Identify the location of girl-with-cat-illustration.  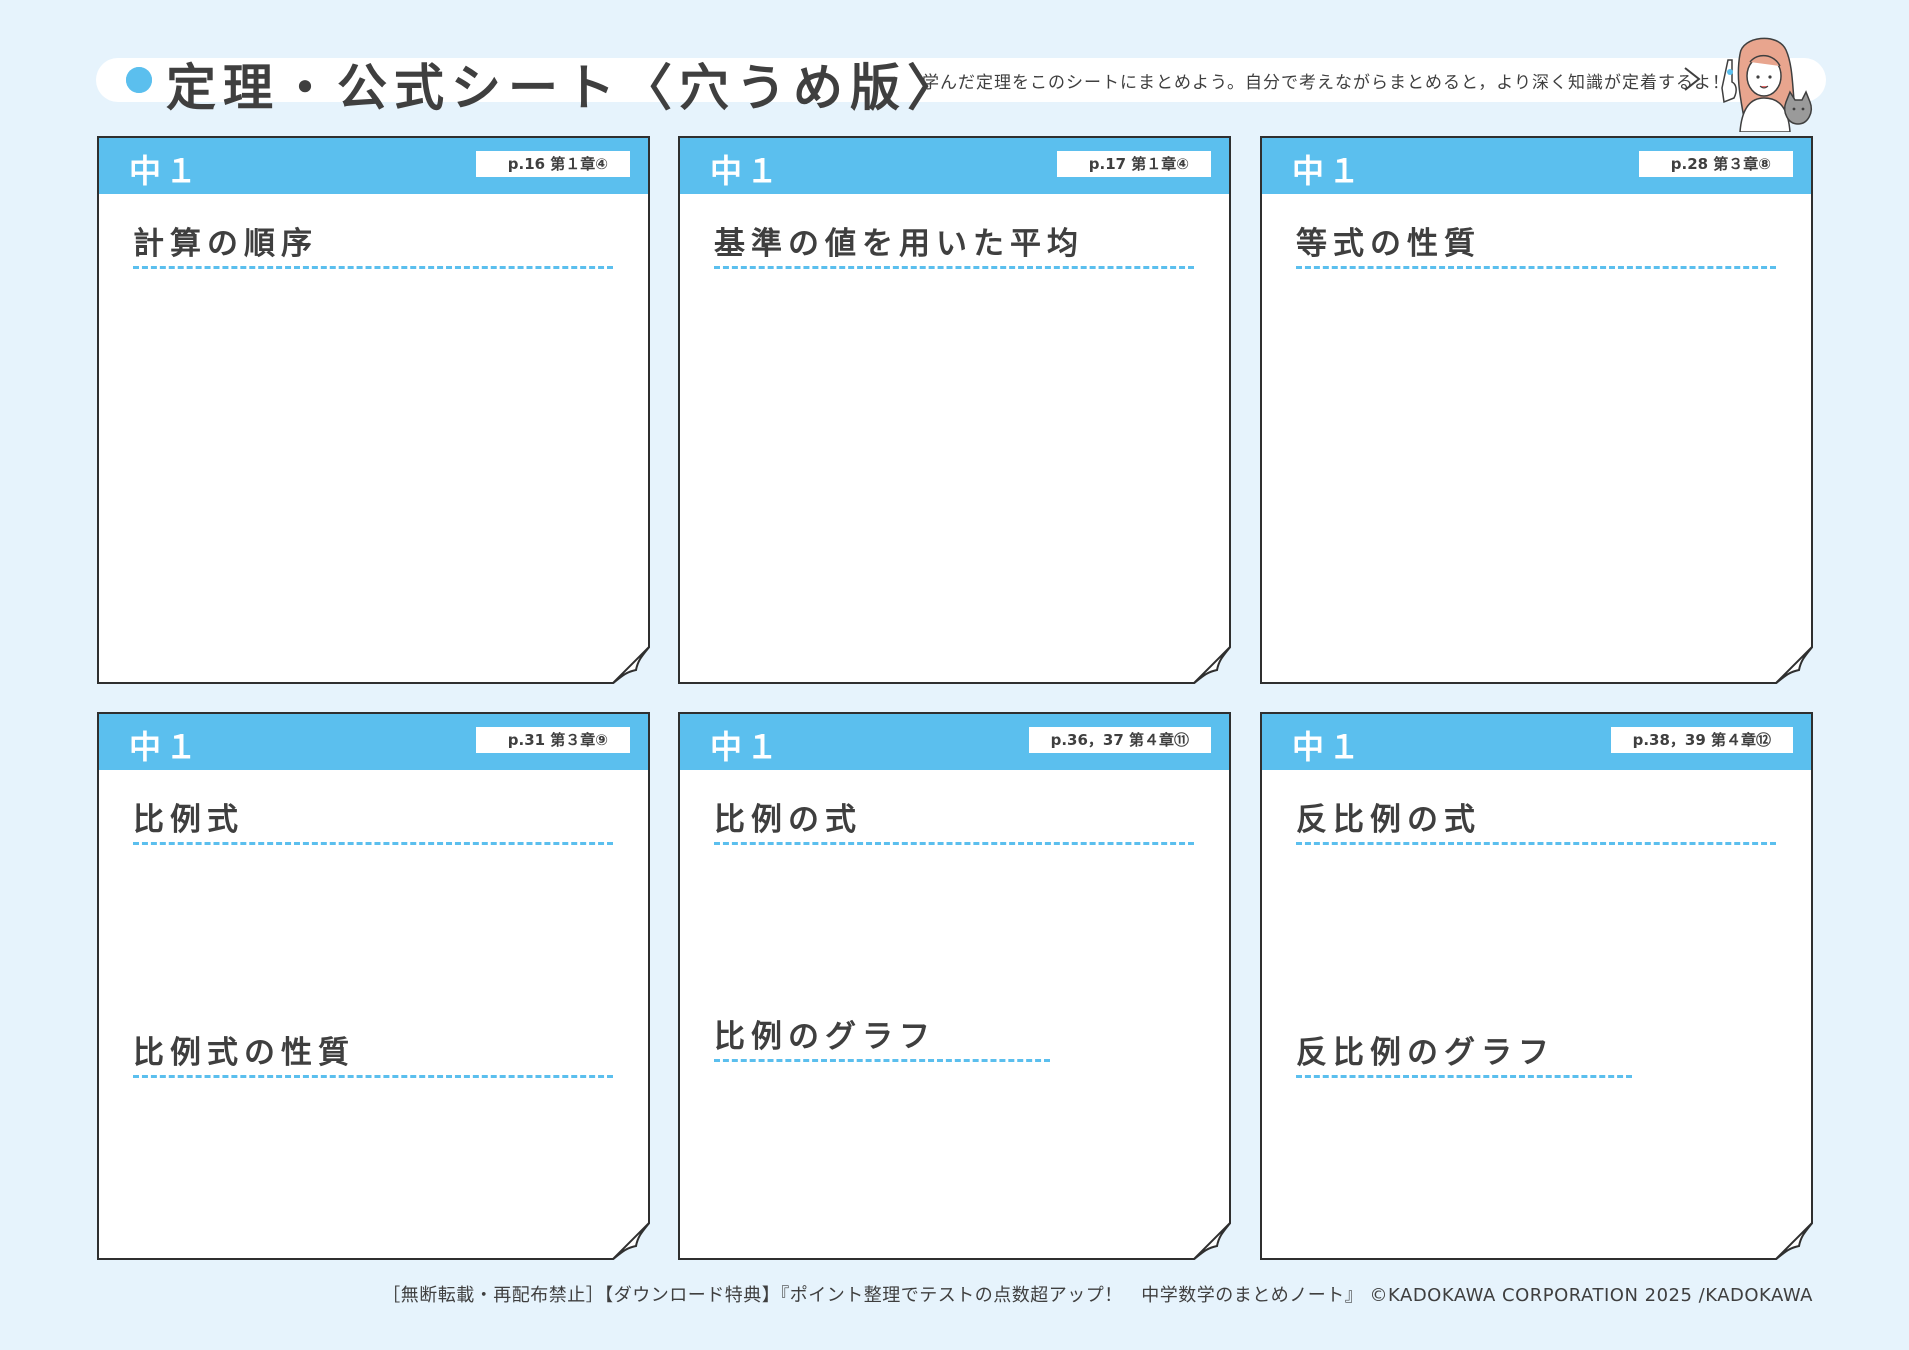
(1766, 84).